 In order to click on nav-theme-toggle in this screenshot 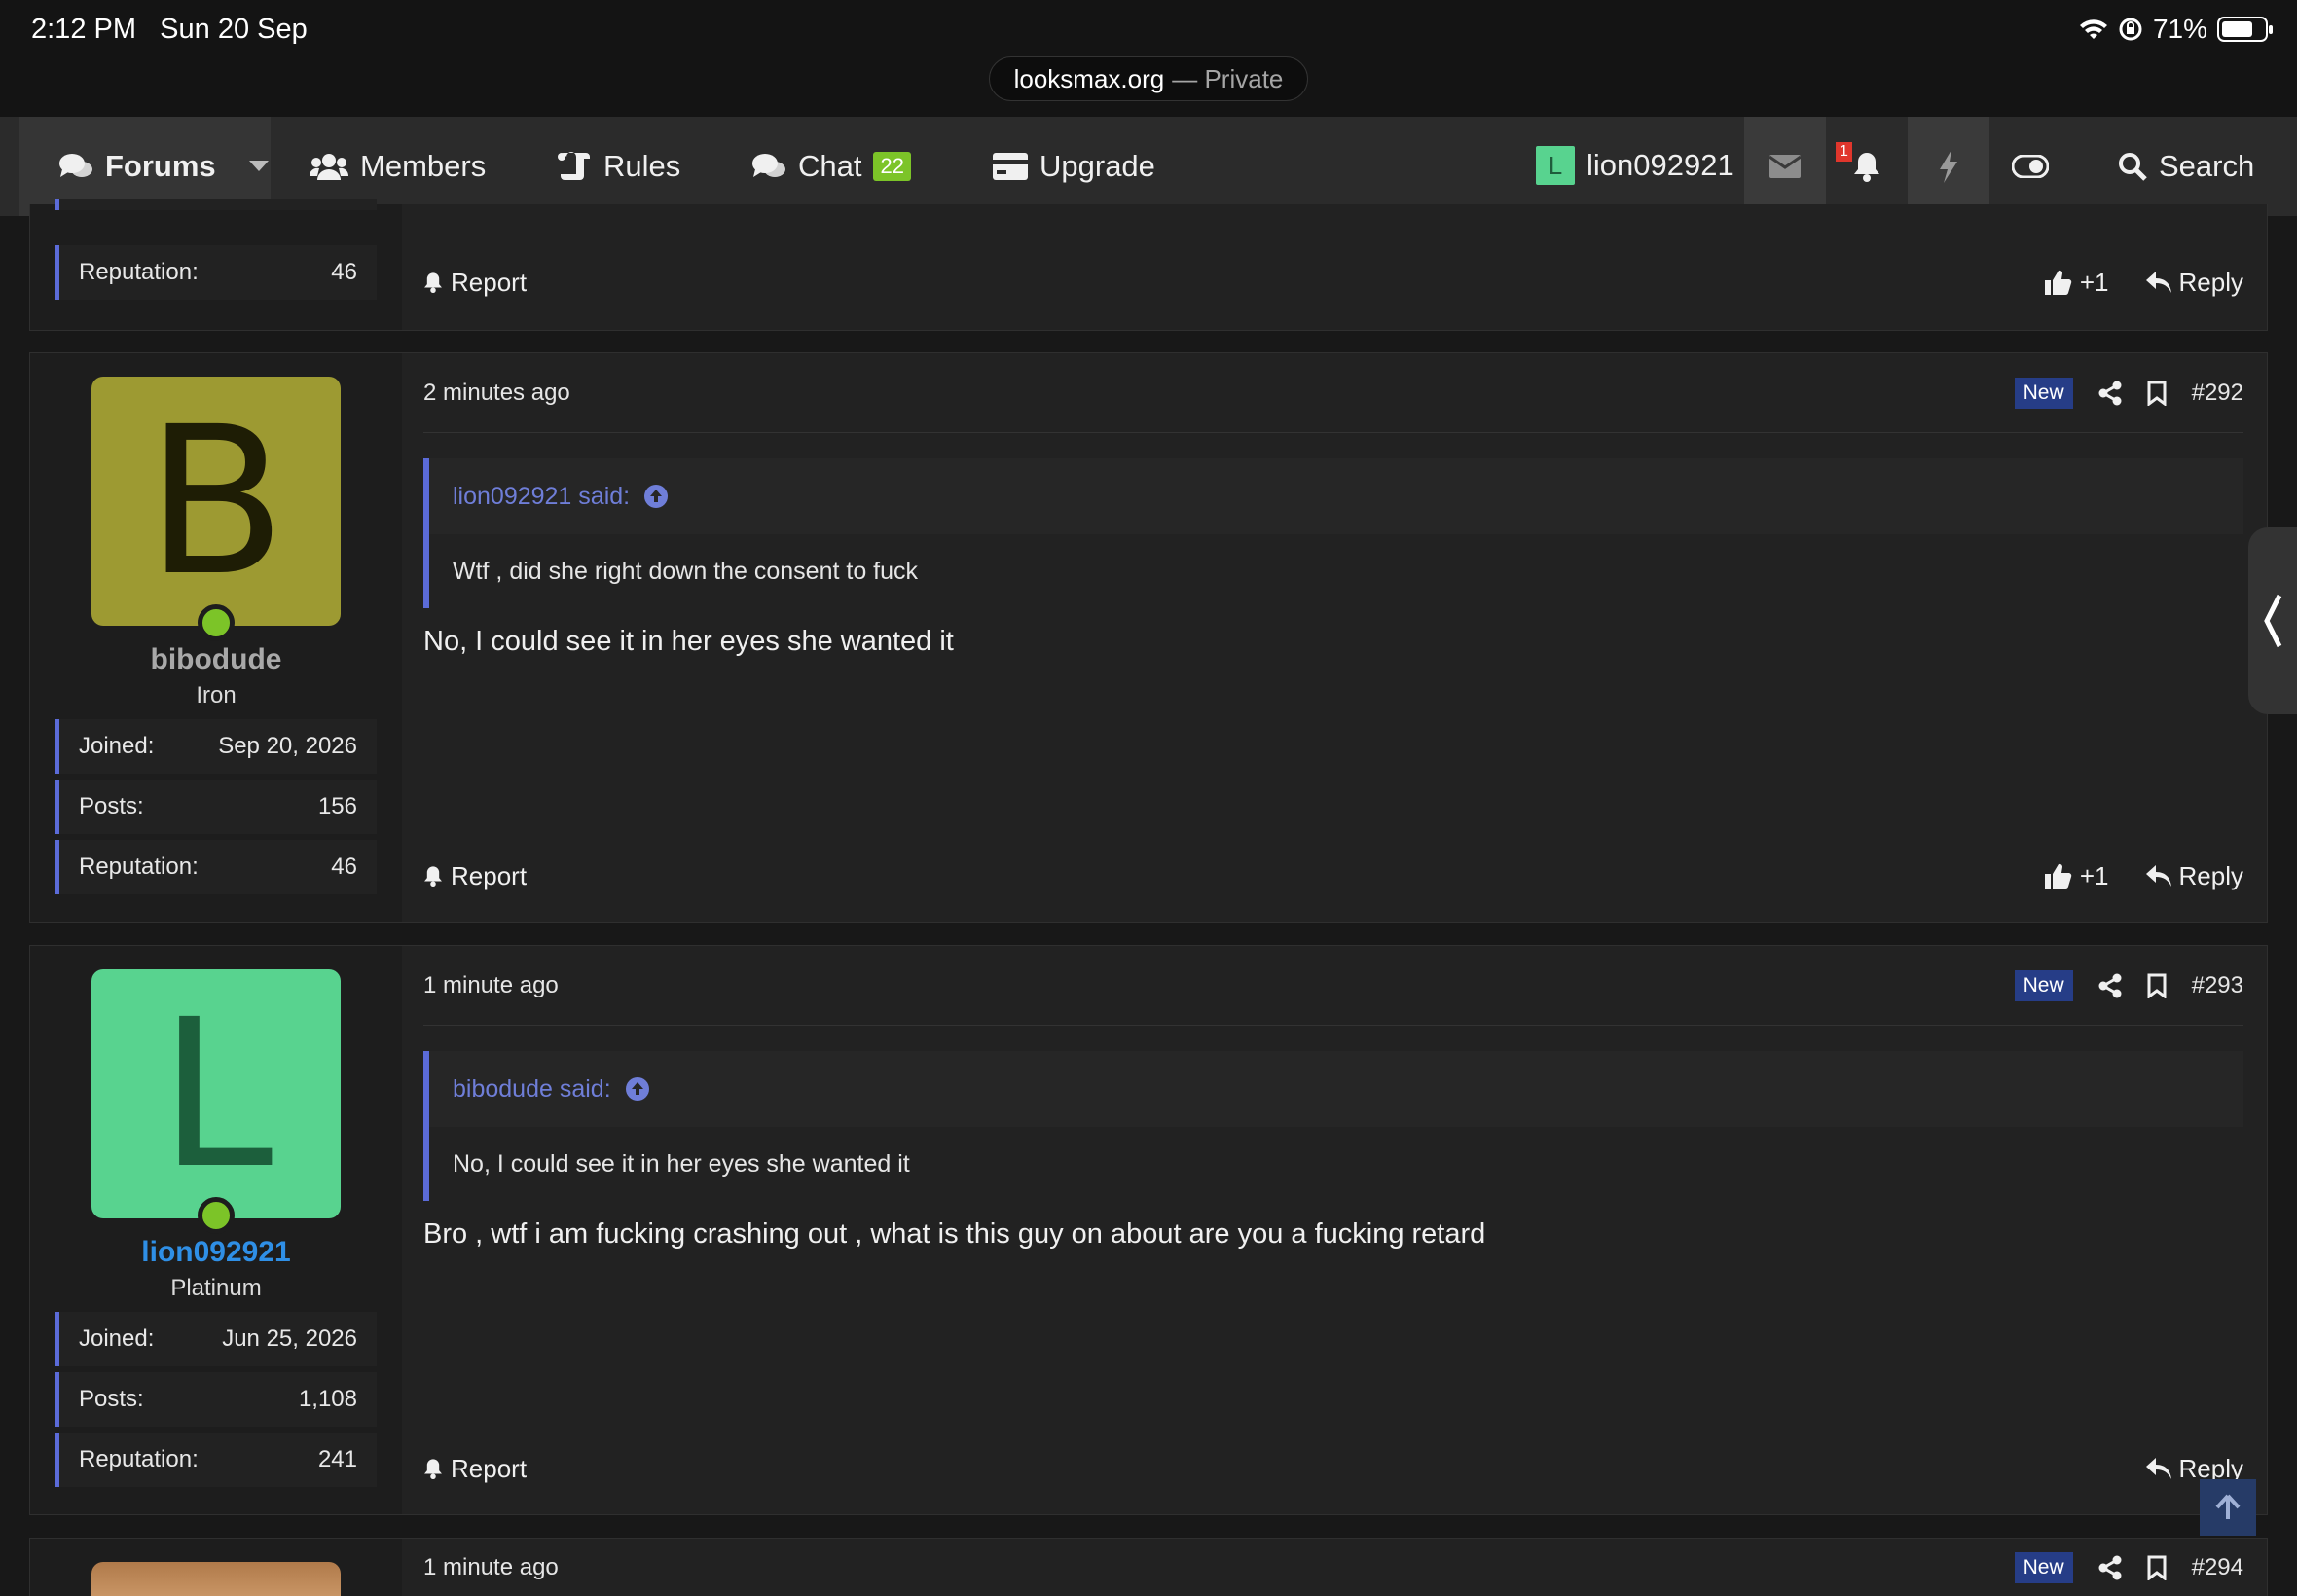, I will do `click(2030, 167)`.